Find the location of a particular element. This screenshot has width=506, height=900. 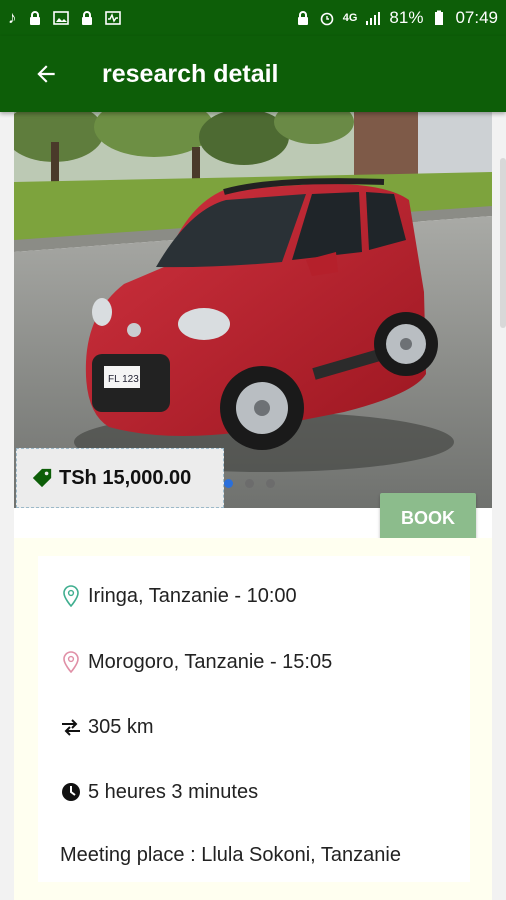

system-status: 4G 81% 07:49 is located at coordinates (396, 18).